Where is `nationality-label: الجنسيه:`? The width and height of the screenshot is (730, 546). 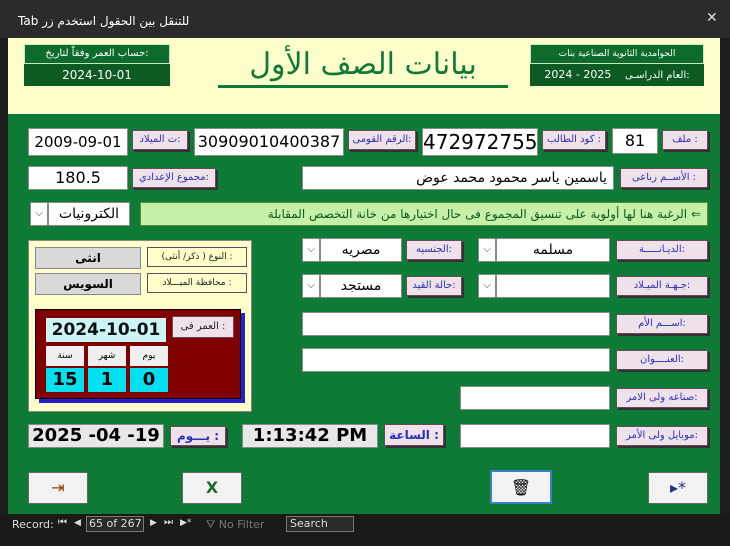 nationality-label: الجنسيه: is located at coordinates (434, 250).